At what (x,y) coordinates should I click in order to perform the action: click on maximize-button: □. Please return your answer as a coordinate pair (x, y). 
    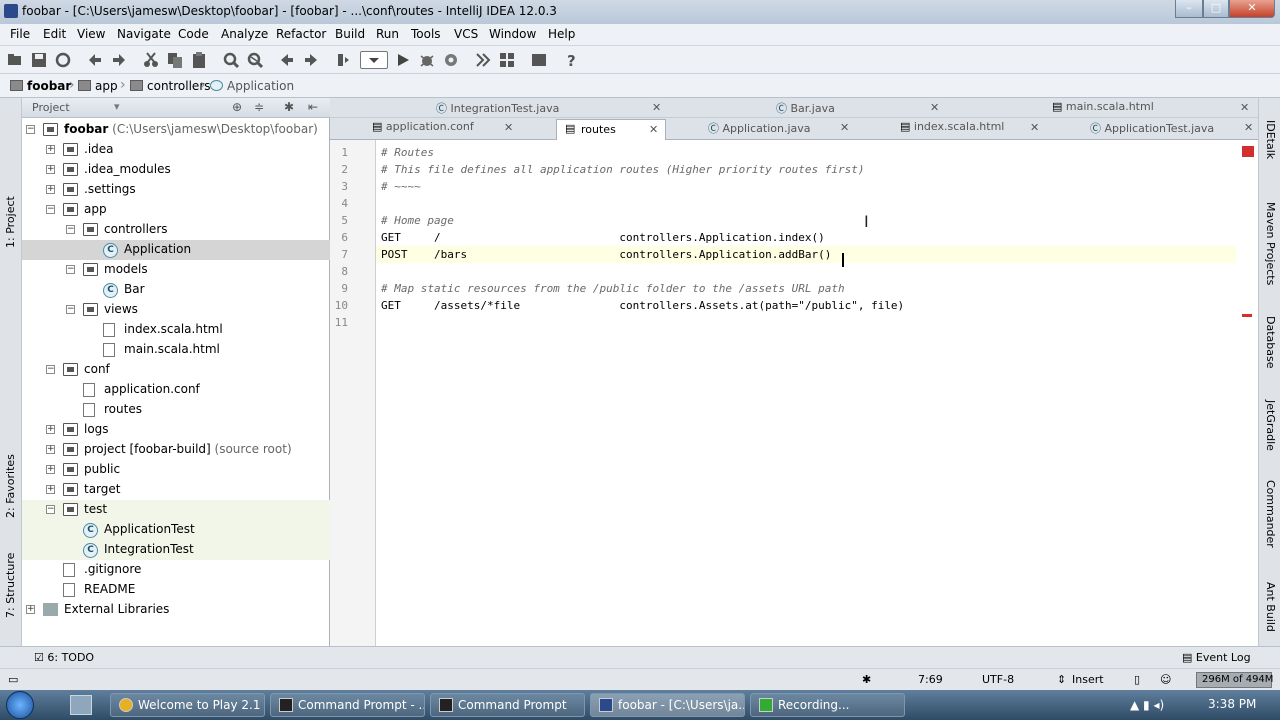
    Looking at the image, I should click on (1216, 9).